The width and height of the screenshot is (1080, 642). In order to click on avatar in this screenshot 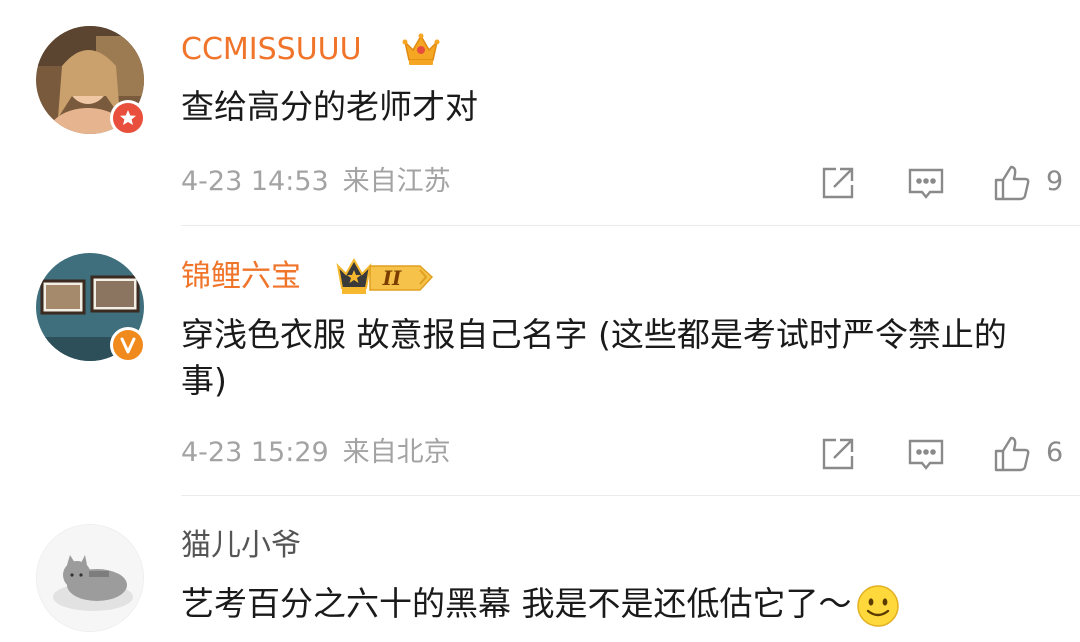, I will do `click(90, 578)`.